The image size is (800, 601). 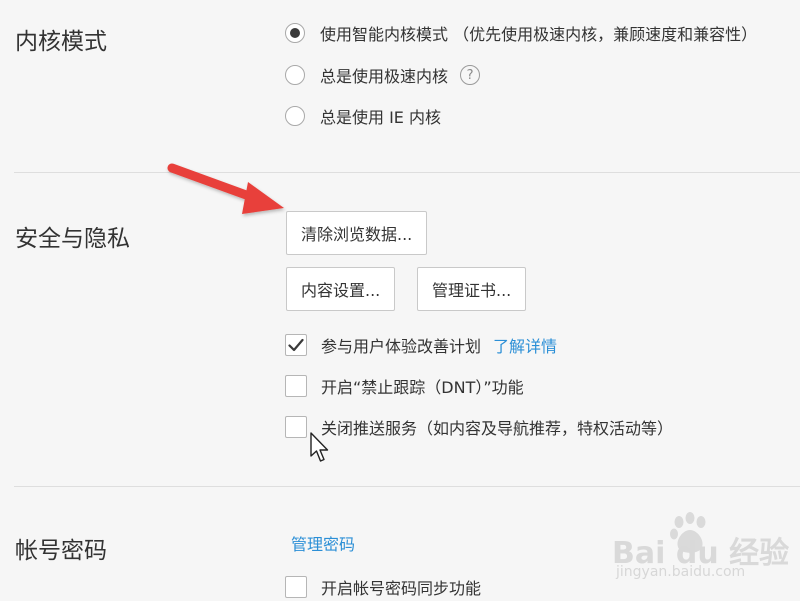 What do you see at coordinates (497, 428) in the screenshot?
I see `checkbox-label: 关闭推送服务（如内容及导航推荐，特权活动等）` at bounding box center [497, 428].